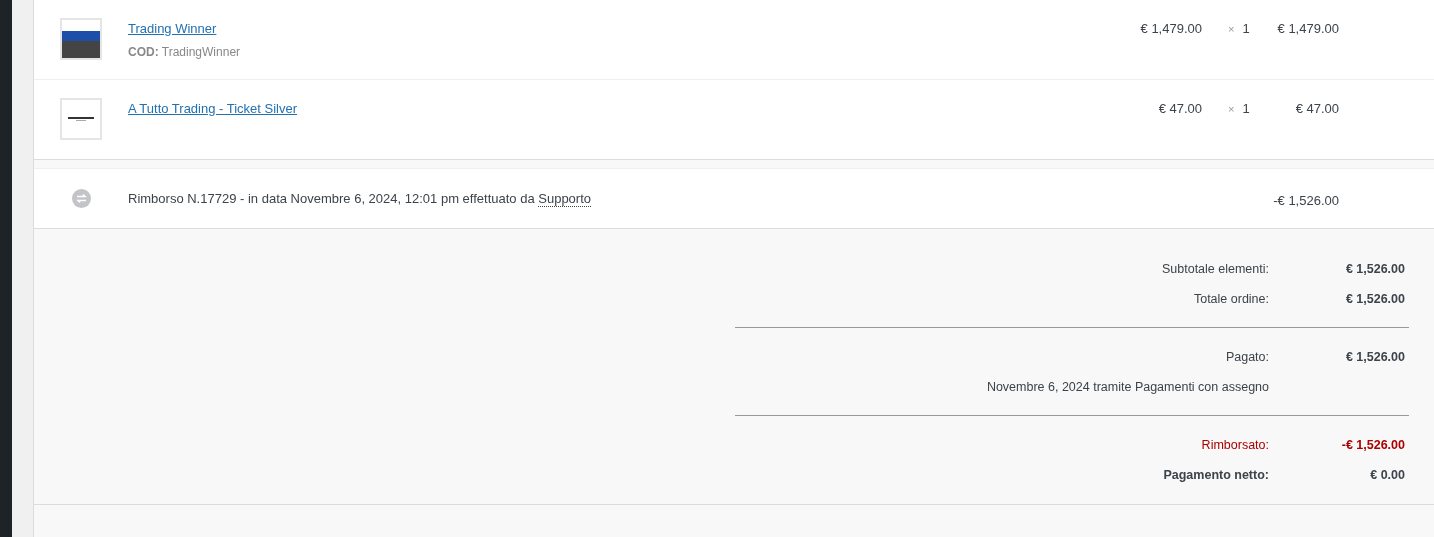  What do you see at coordinates (81, 39) in the screenshot?
I see `product-thumbnail` at bounding box center [81, 39].